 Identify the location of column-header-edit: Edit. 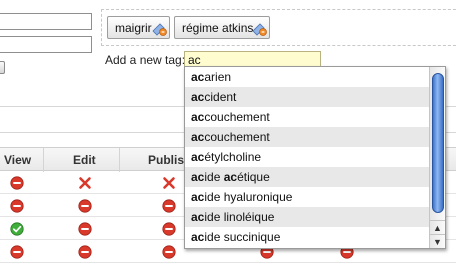
(84, 160).